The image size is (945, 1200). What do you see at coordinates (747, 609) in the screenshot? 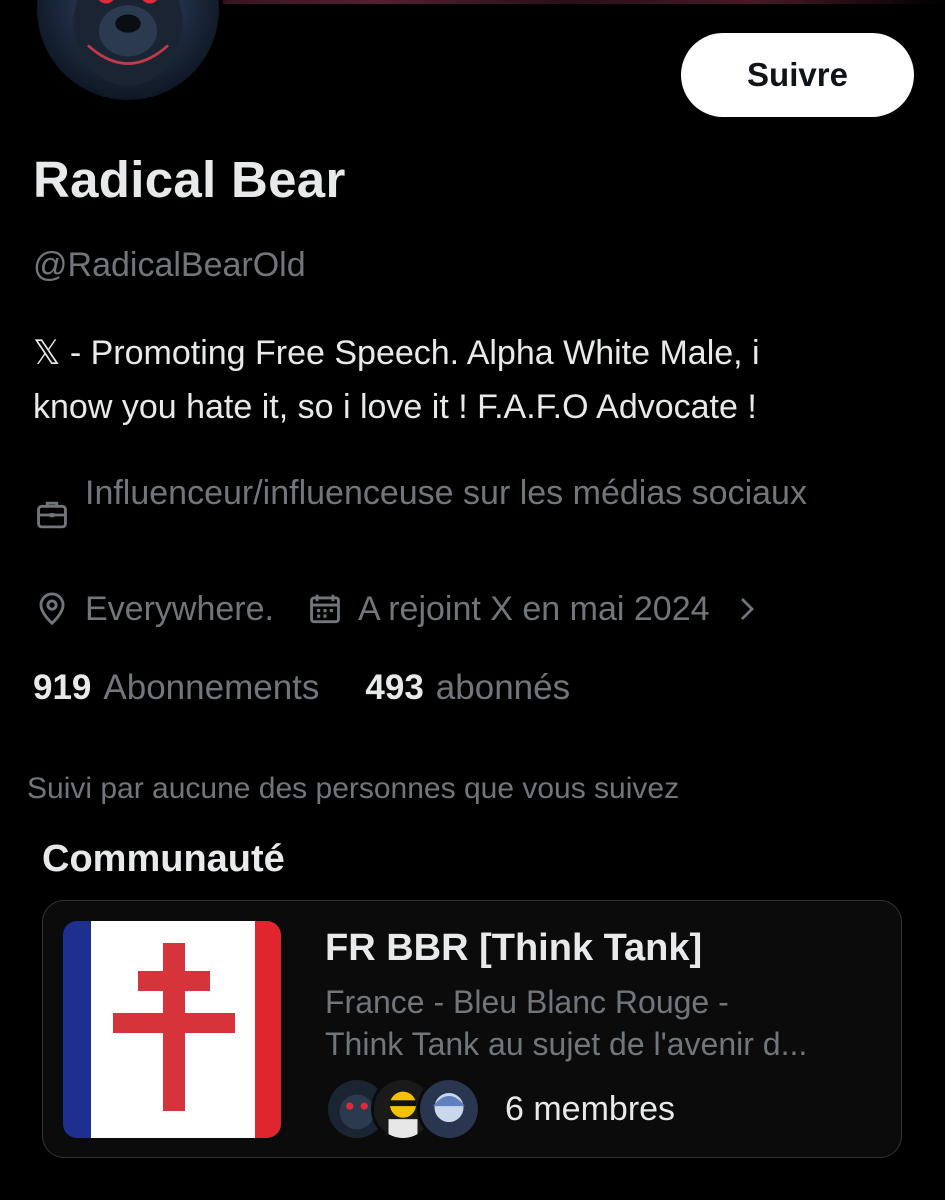
I see `chevron-right-icon` at bounding box center [747, 609].